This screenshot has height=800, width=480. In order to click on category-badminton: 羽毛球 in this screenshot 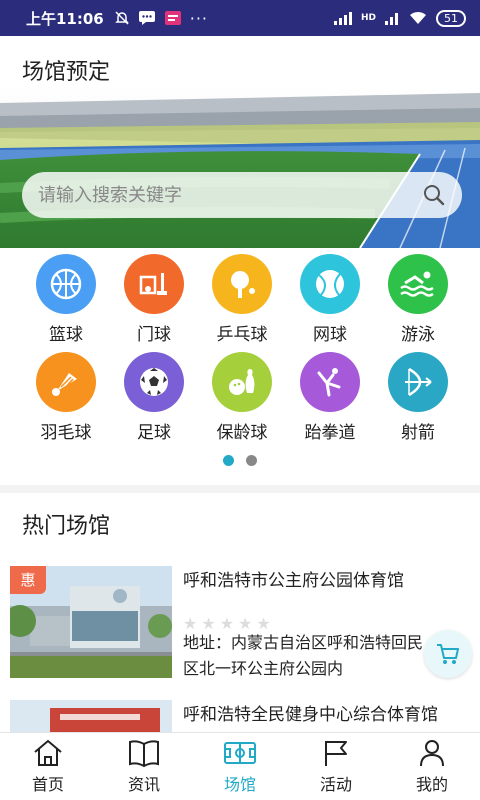, I will do `click(66, 397)`.